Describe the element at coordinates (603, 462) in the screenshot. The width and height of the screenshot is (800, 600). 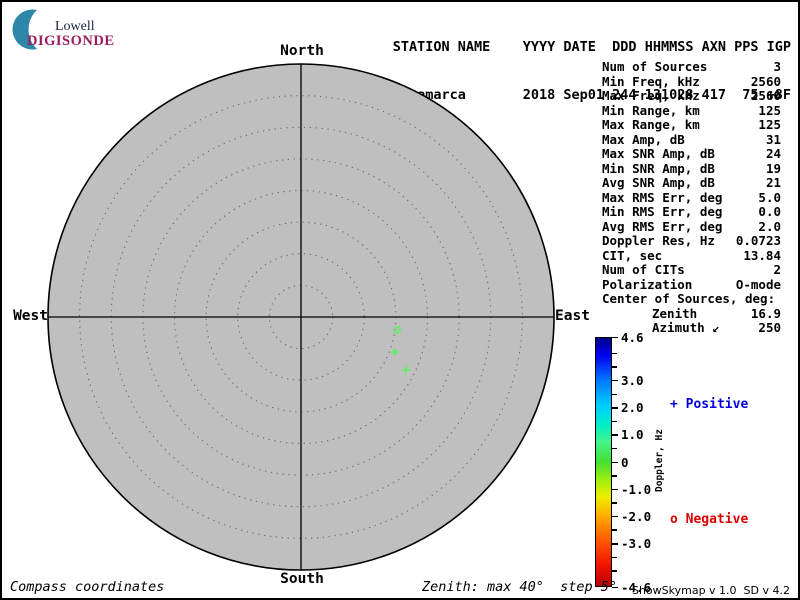
I see `colorbar-gradient` at that location.